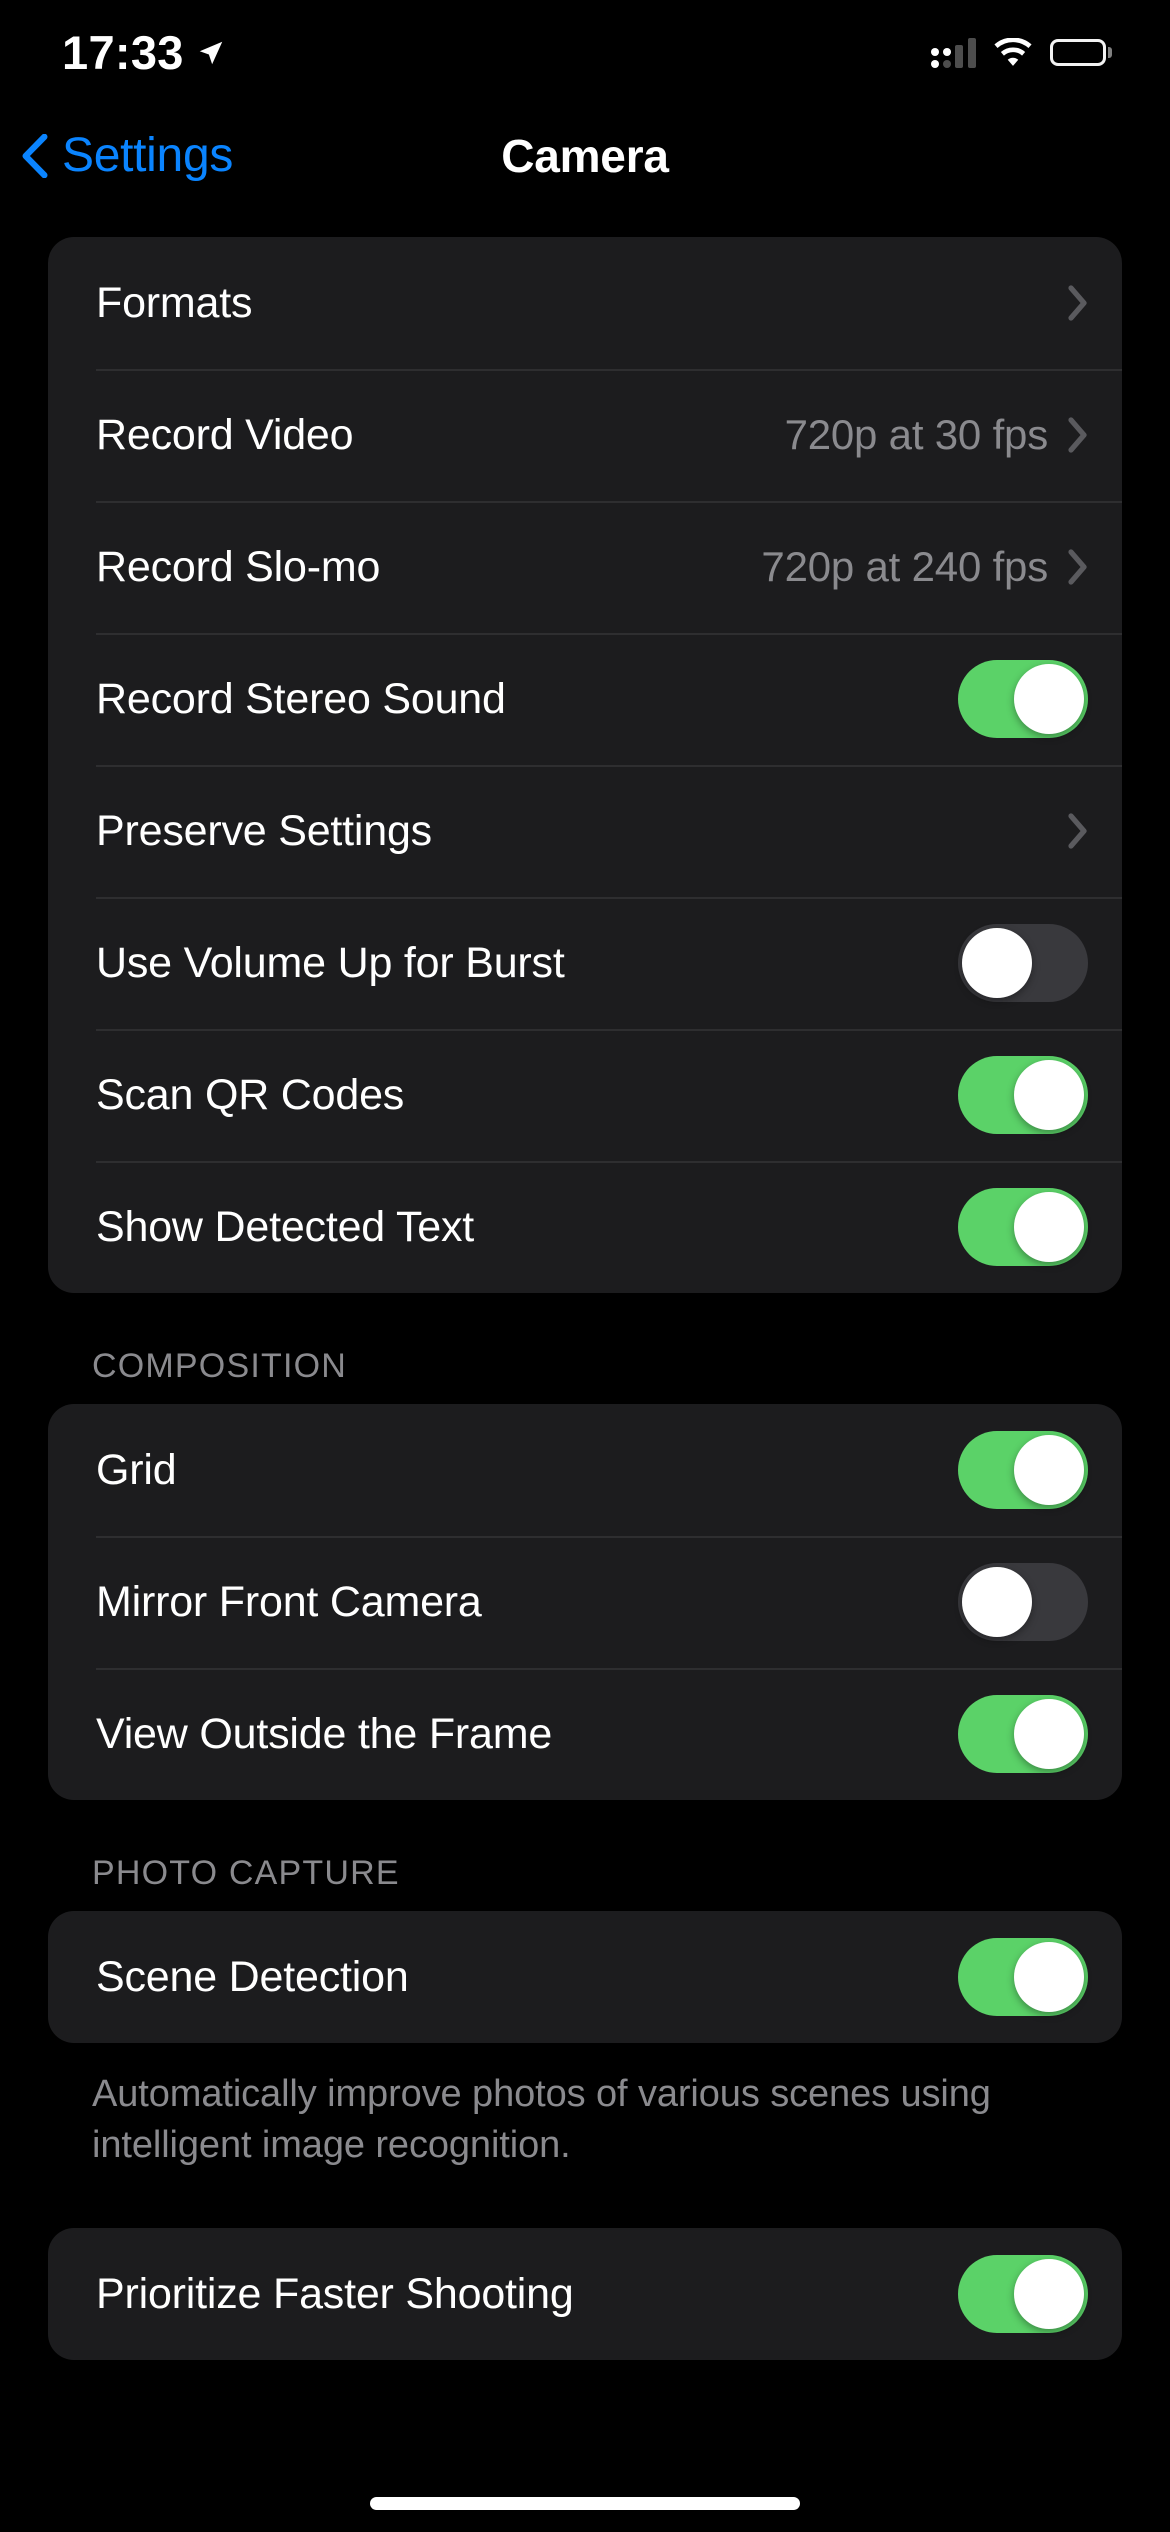 This screenshot has width=1170, height=2532. What do you see at coordinates (916, 434) in the screenshot?
I see `row-value: 720p at 30 fps` at bounding box center [916, 434].